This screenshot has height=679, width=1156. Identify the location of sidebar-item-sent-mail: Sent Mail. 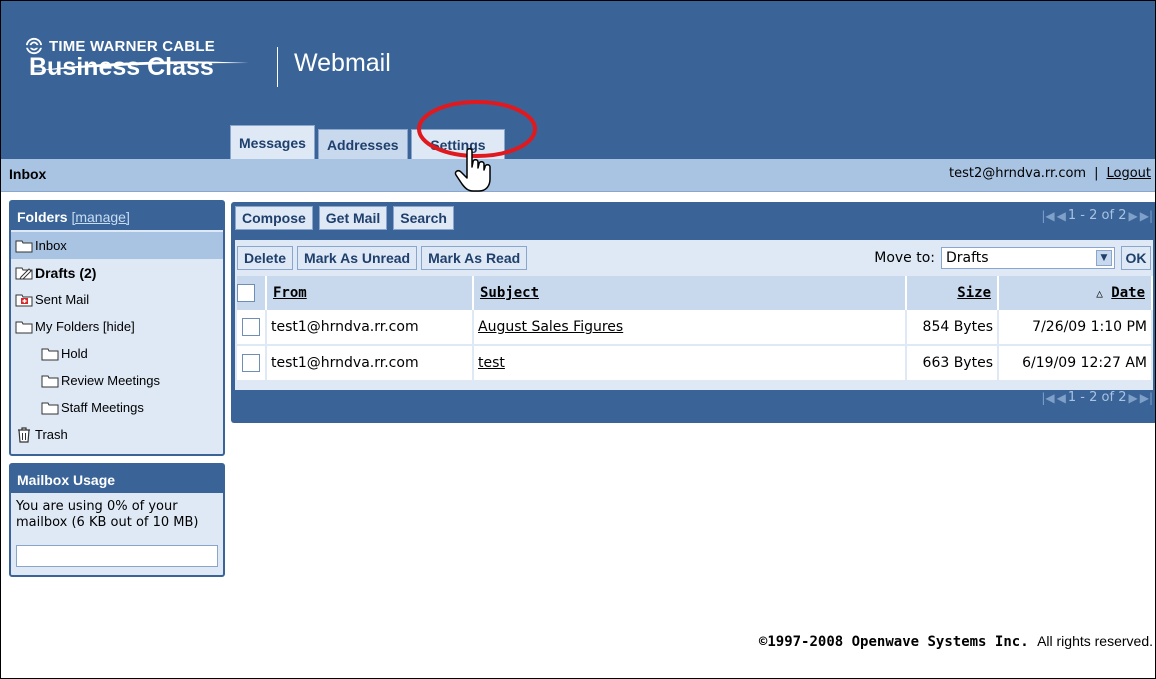
(117, 299).